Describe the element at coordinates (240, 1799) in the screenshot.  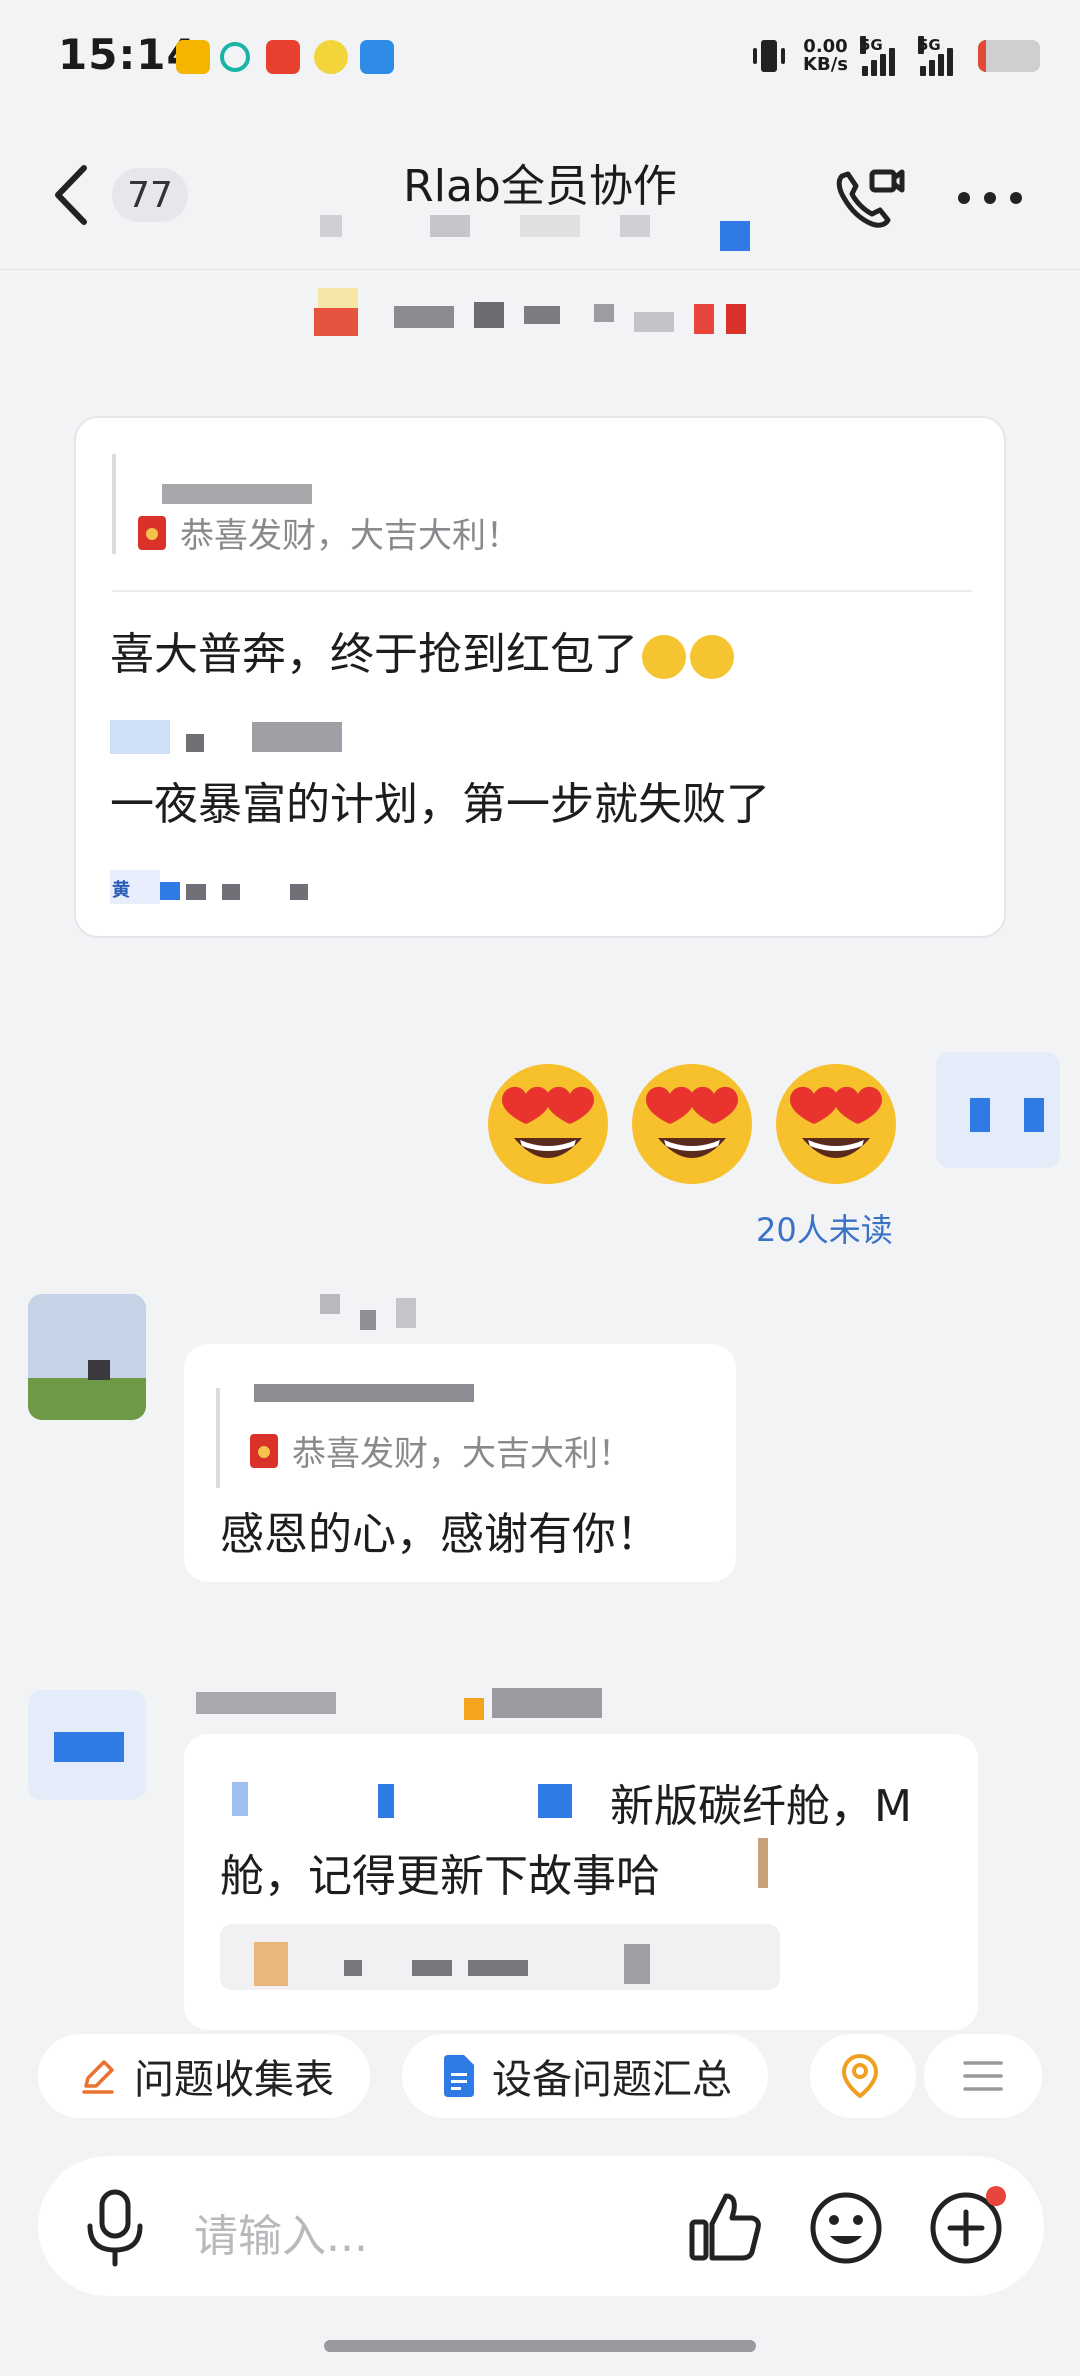
I see `mention-mosaic` at that location.